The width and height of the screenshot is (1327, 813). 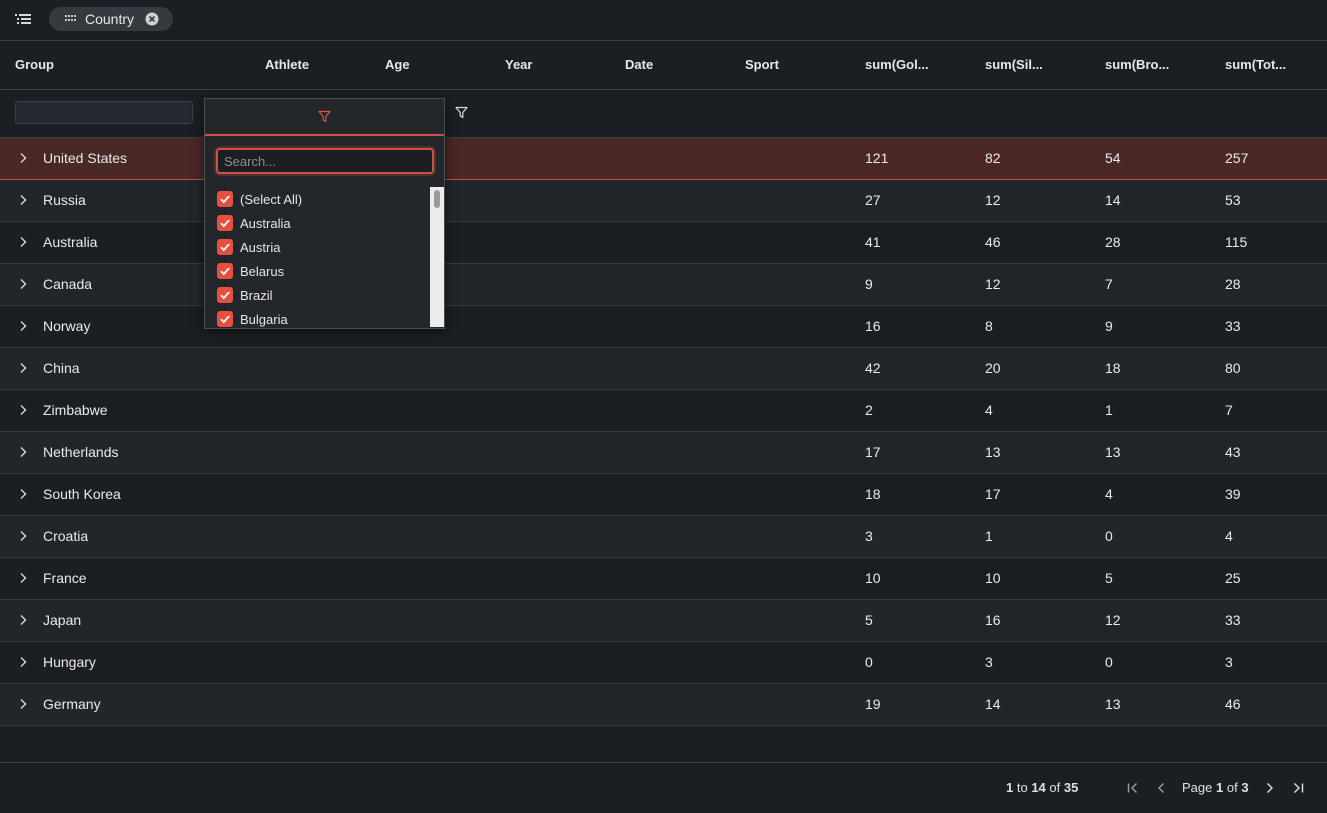 I want to click on table-row: Norway 16 8 9 33, so click(x=663, y=327).